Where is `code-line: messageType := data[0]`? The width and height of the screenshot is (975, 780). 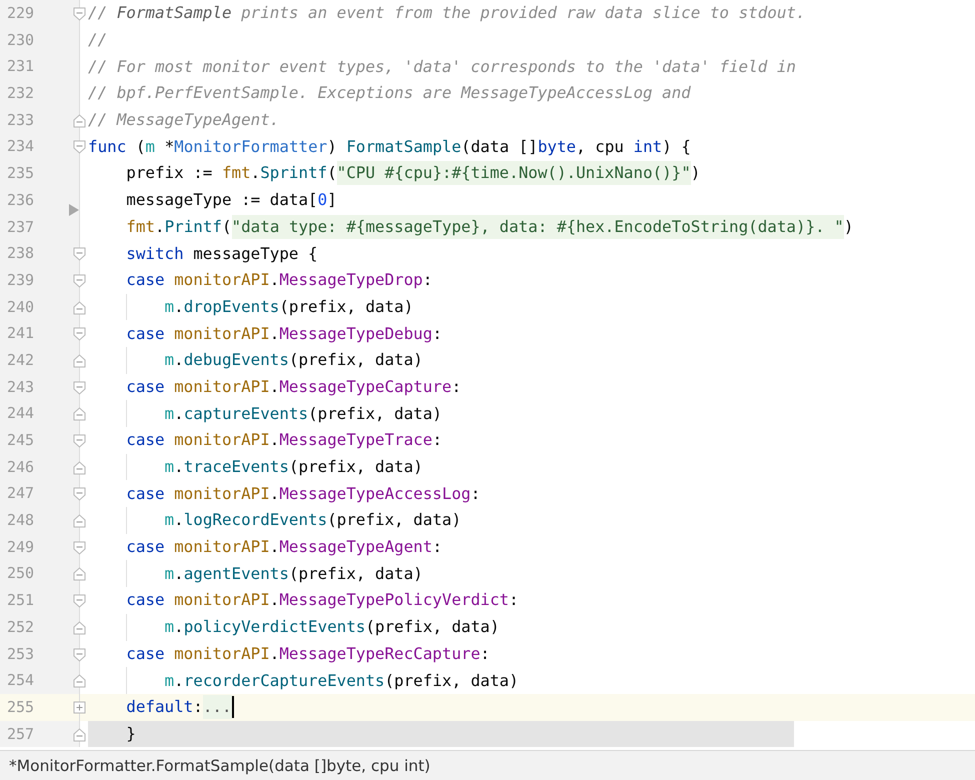
code-line: messageType := data[0] is located at coordinates (231, 200).